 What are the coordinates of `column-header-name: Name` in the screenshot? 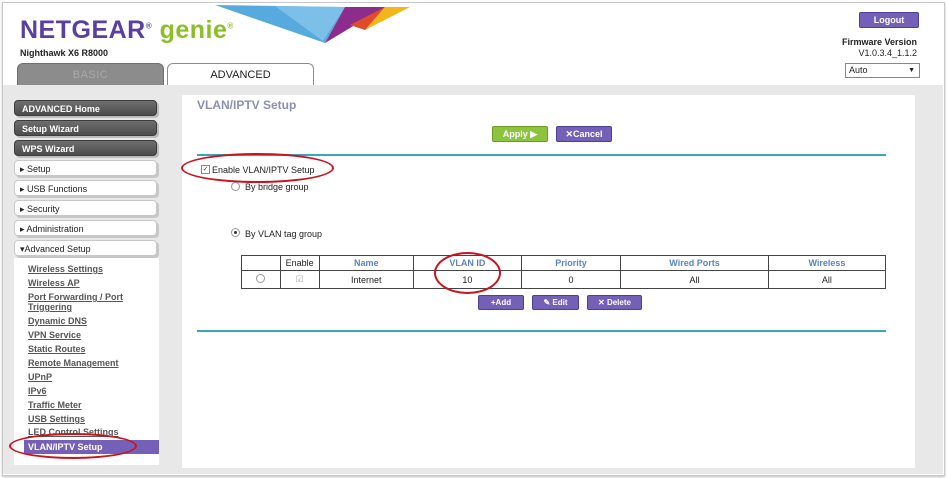 It's located at (366, 263).